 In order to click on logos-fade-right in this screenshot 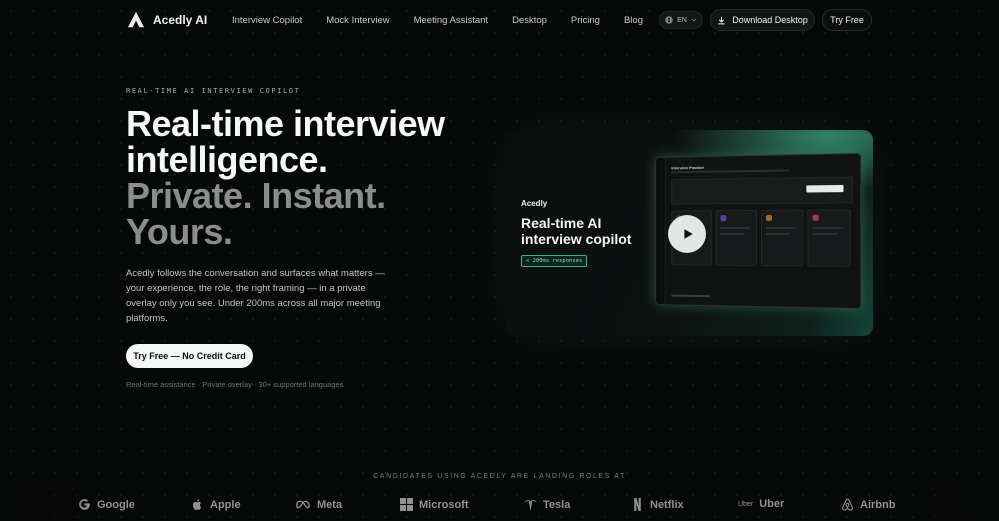, I will do `click(954, 505)`.